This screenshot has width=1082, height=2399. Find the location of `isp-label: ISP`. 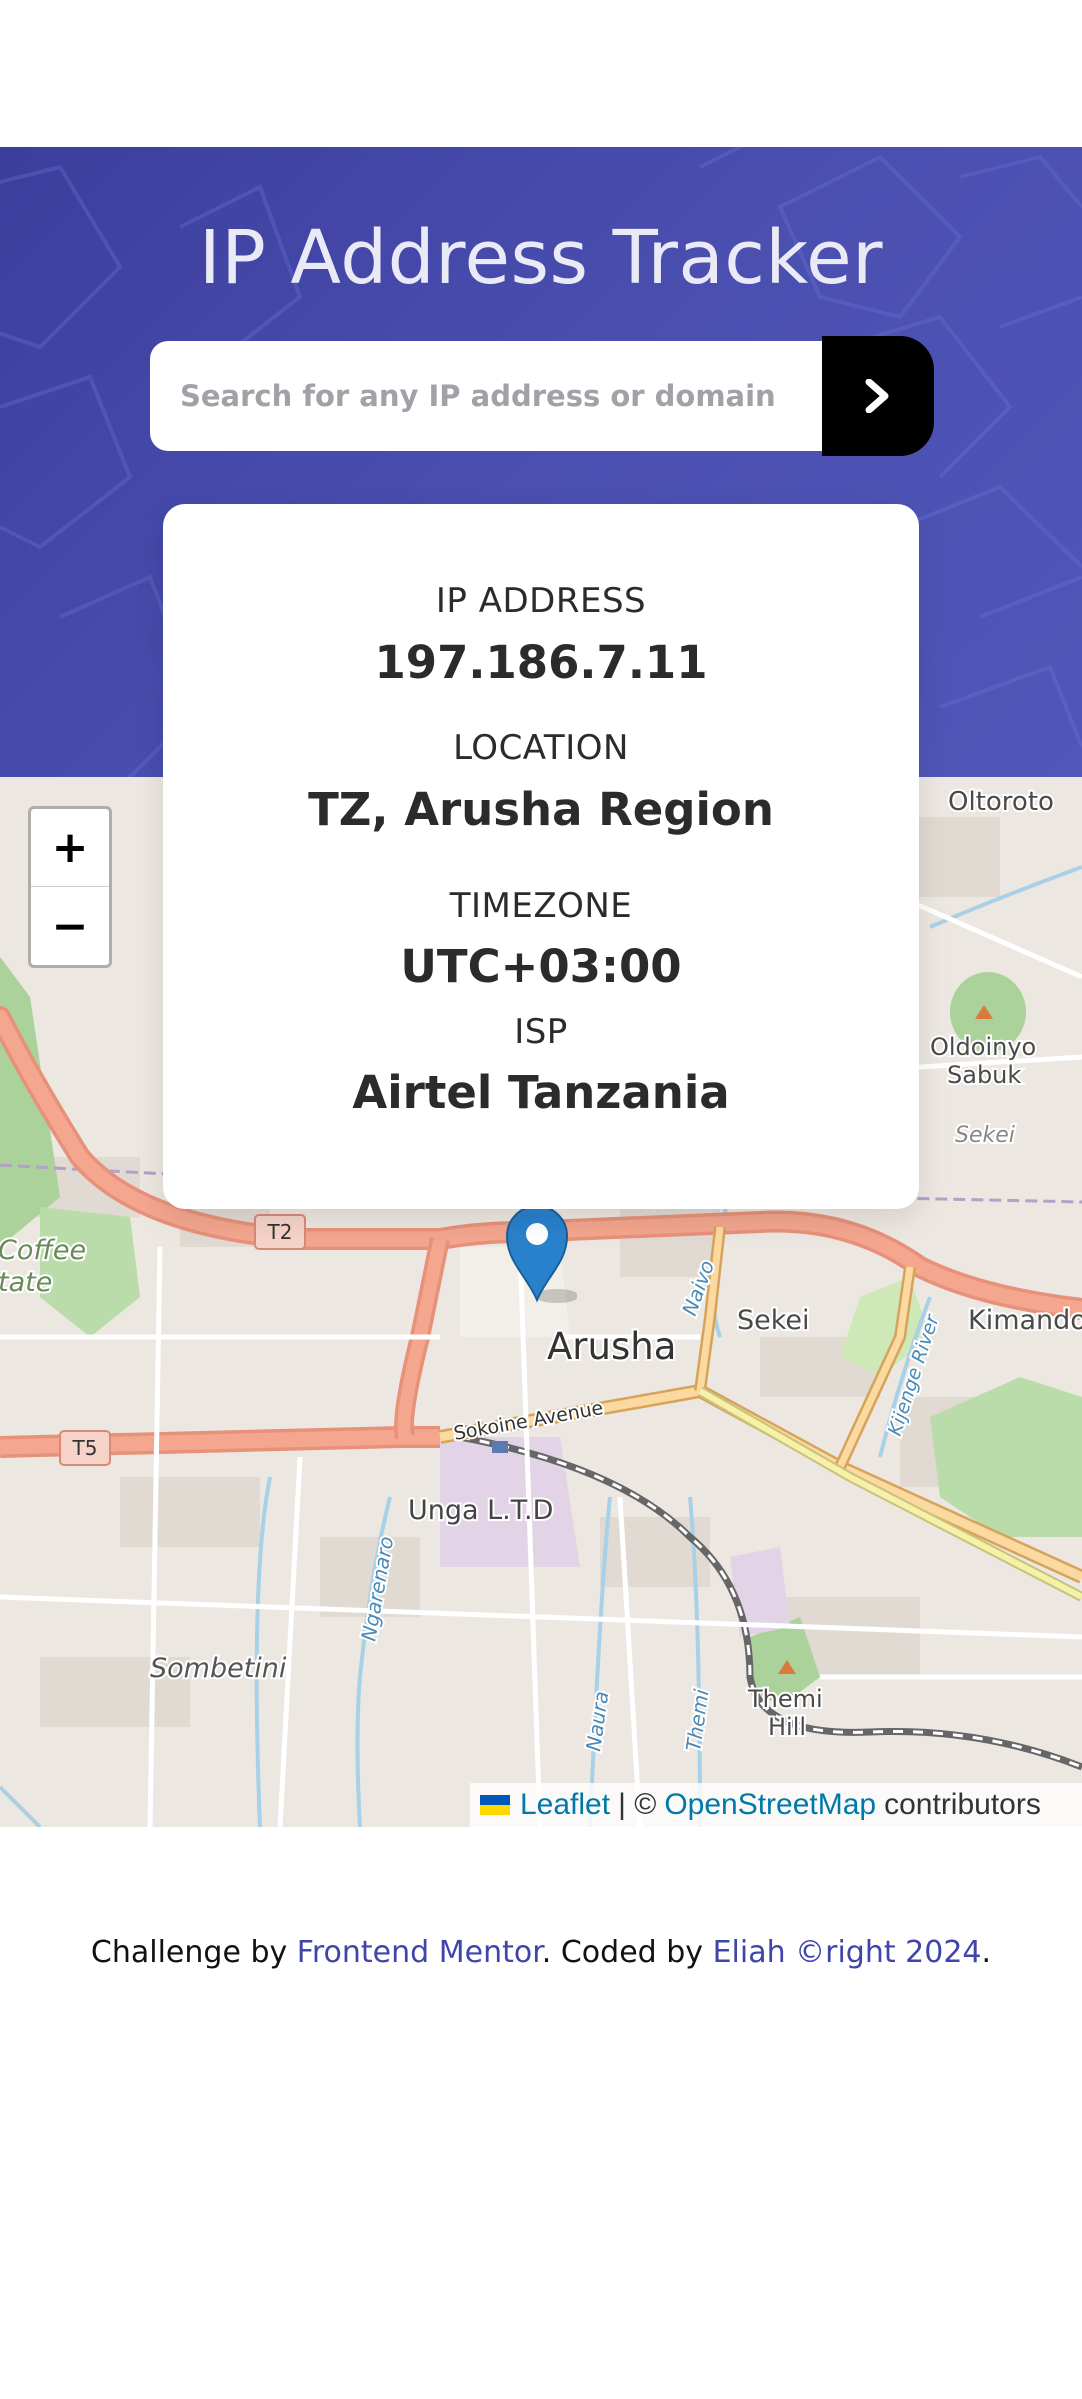

isp-label: ISP is located at coordinates (541, 1032).